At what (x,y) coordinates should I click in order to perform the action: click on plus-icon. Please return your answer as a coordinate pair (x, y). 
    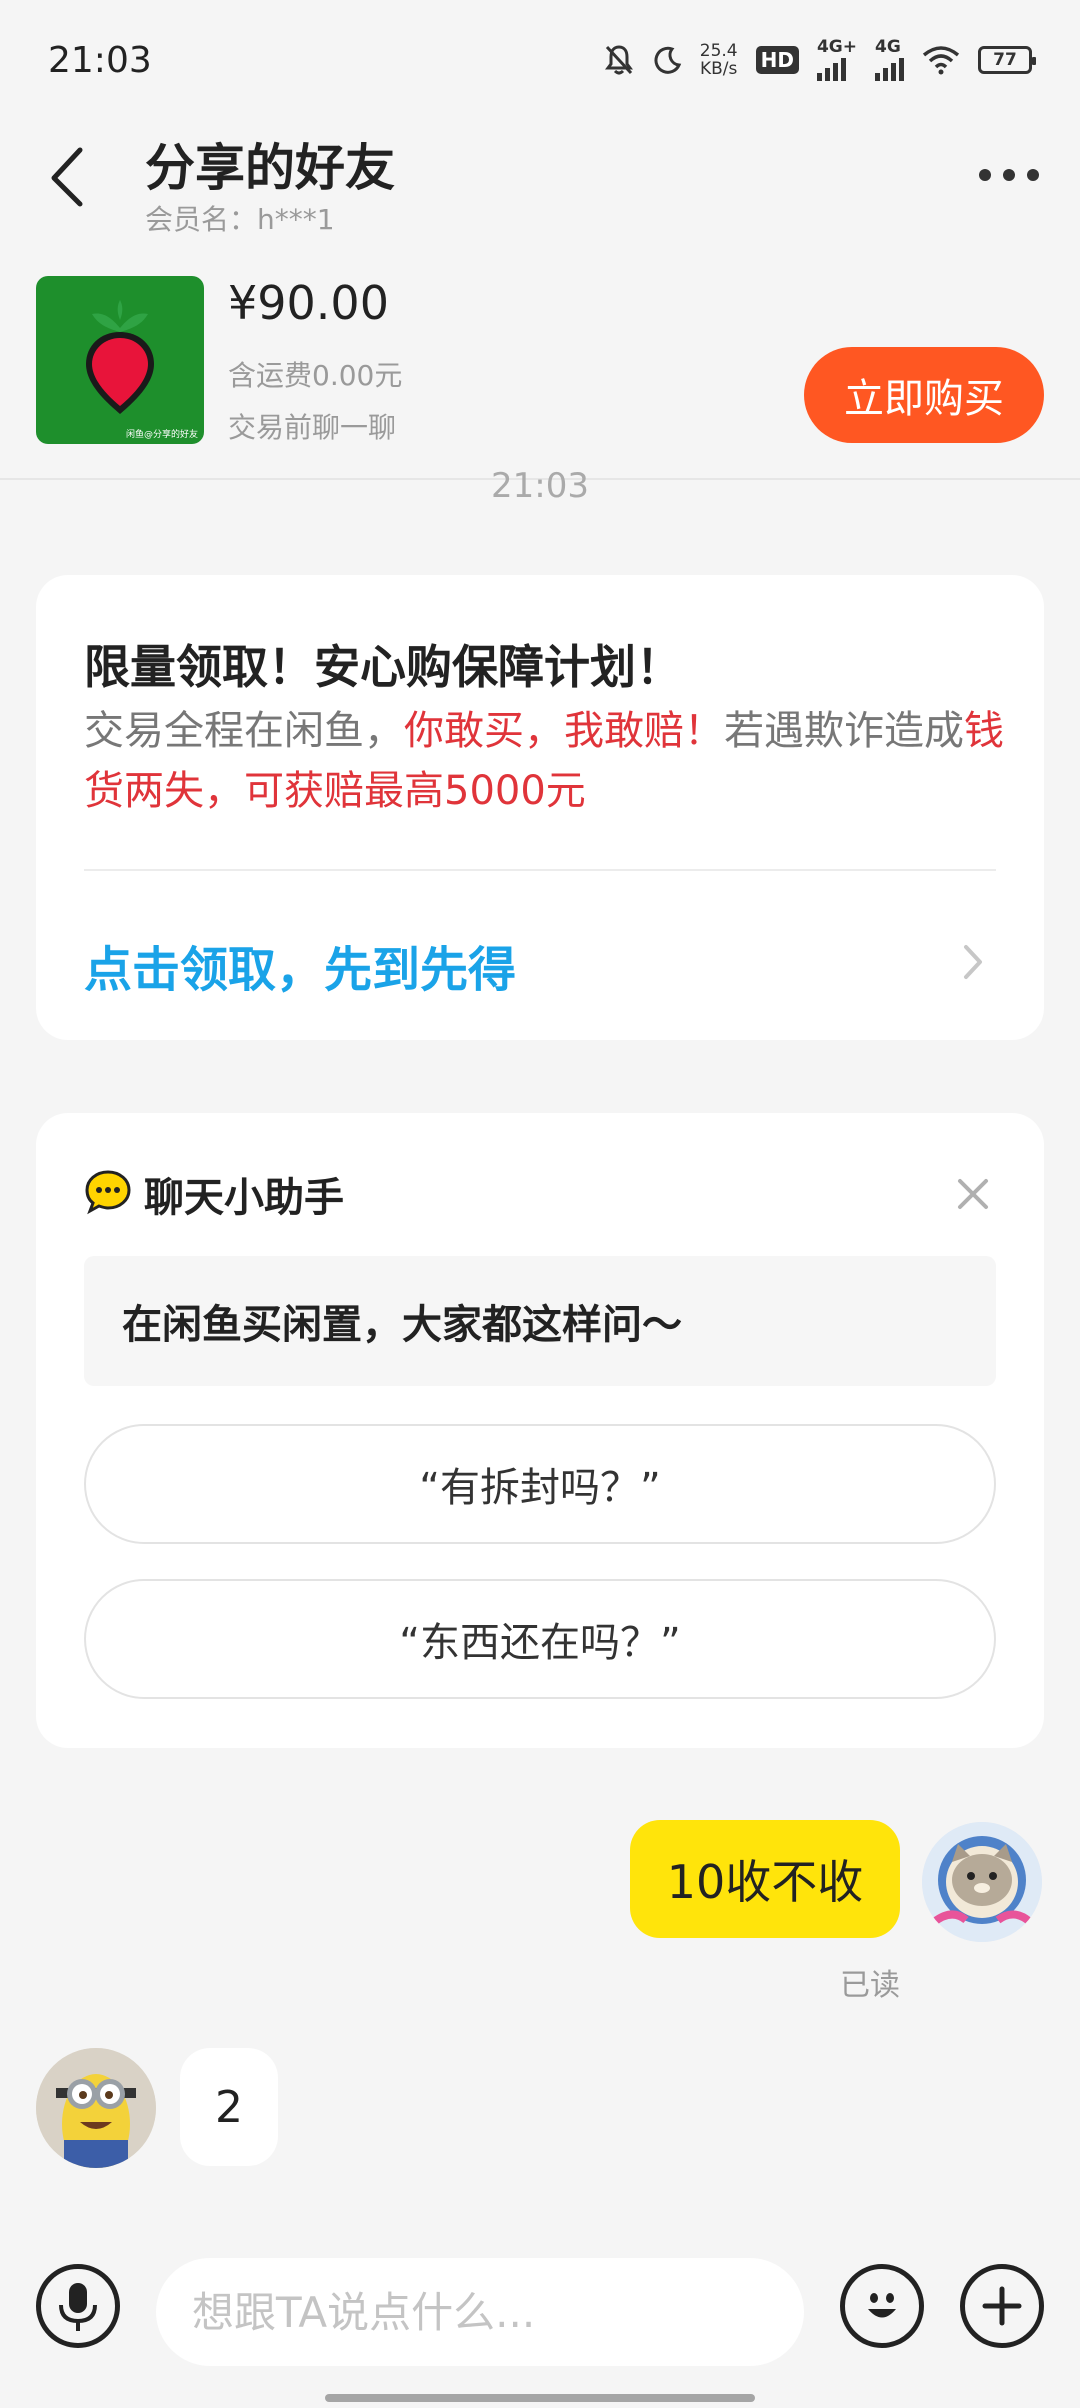
    Looking at the image, I should click on (1002, 2306).